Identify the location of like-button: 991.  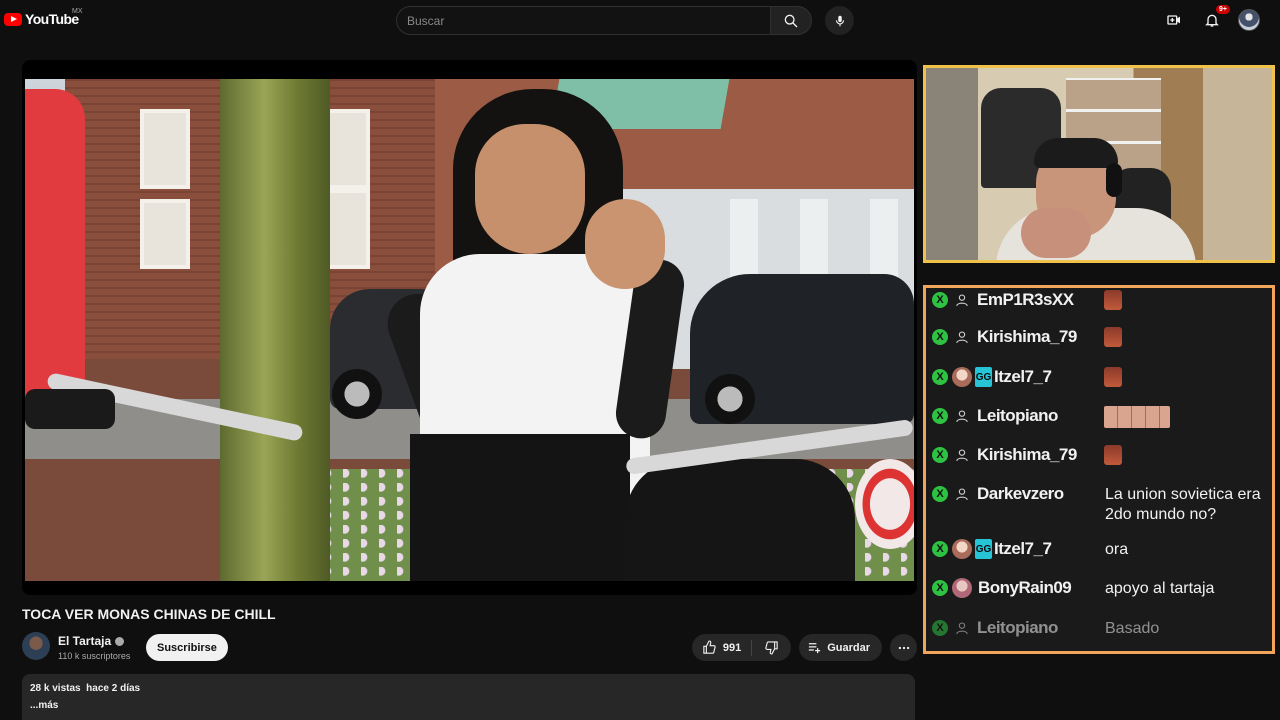
(722, 647).